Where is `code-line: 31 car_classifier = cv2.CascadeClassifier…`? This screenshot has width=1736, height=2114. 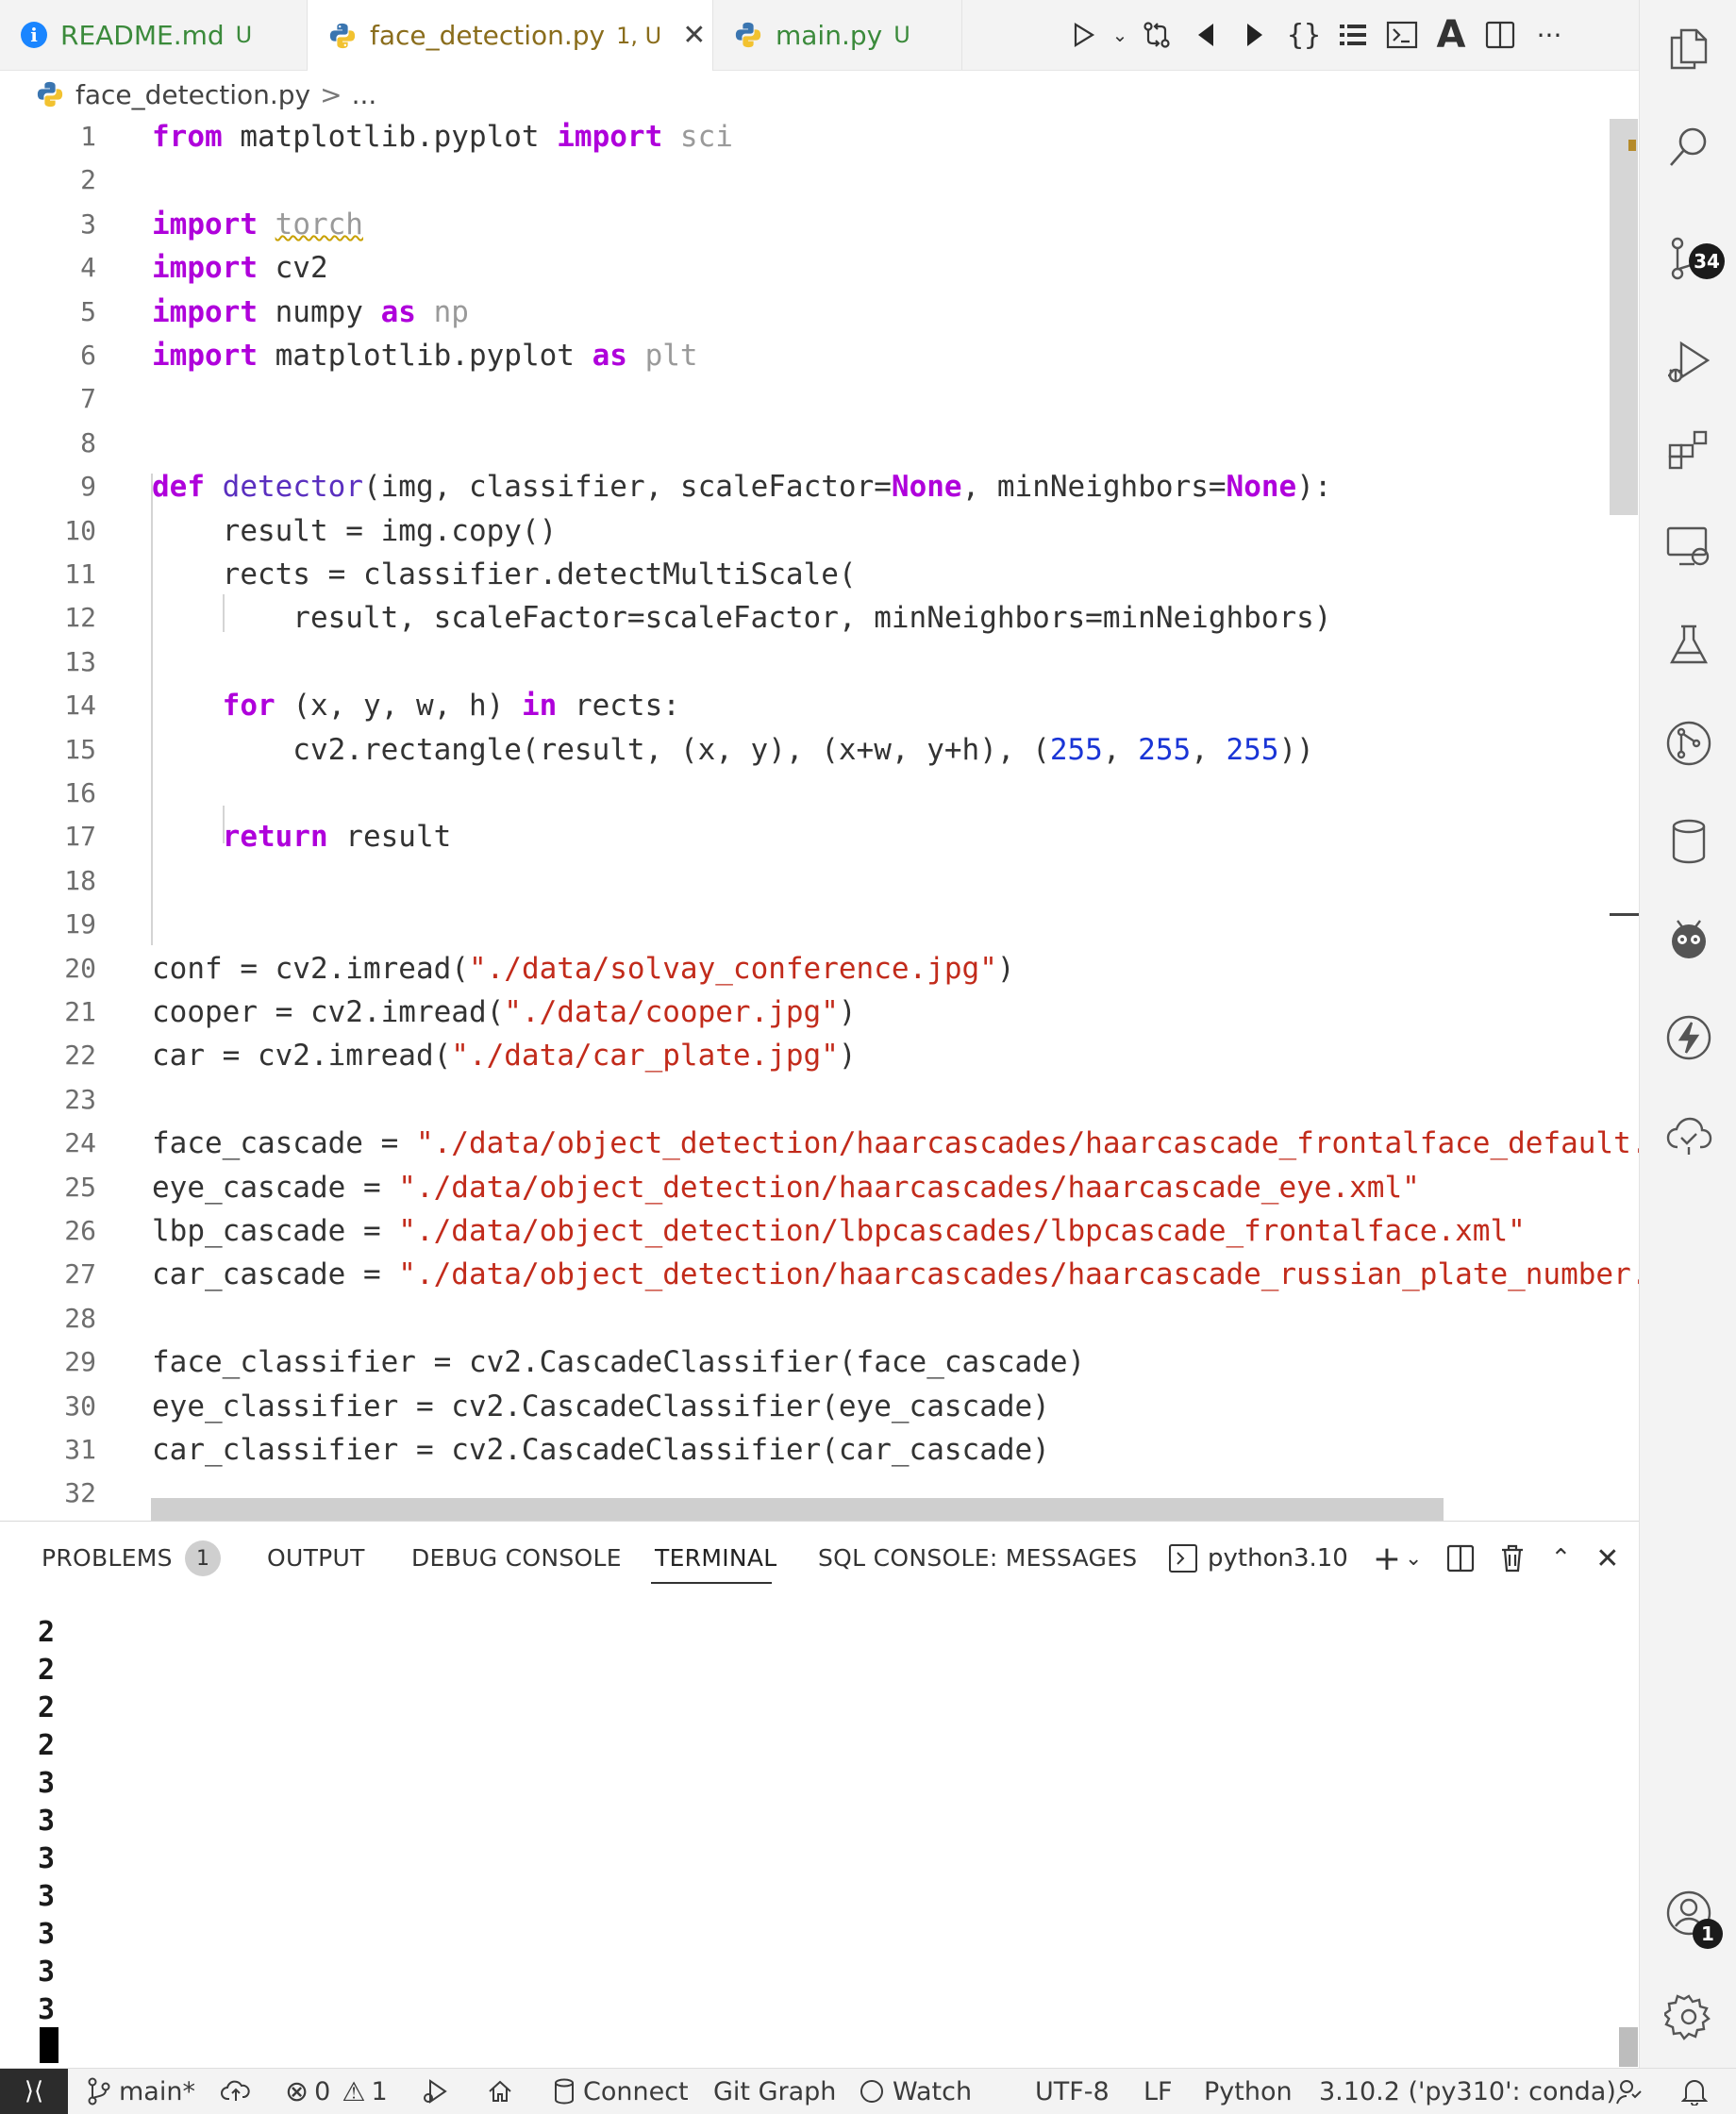
code-line: 31 car_classifier = cv2.CascadeClassifier… is located at coordinates (819, 1450).